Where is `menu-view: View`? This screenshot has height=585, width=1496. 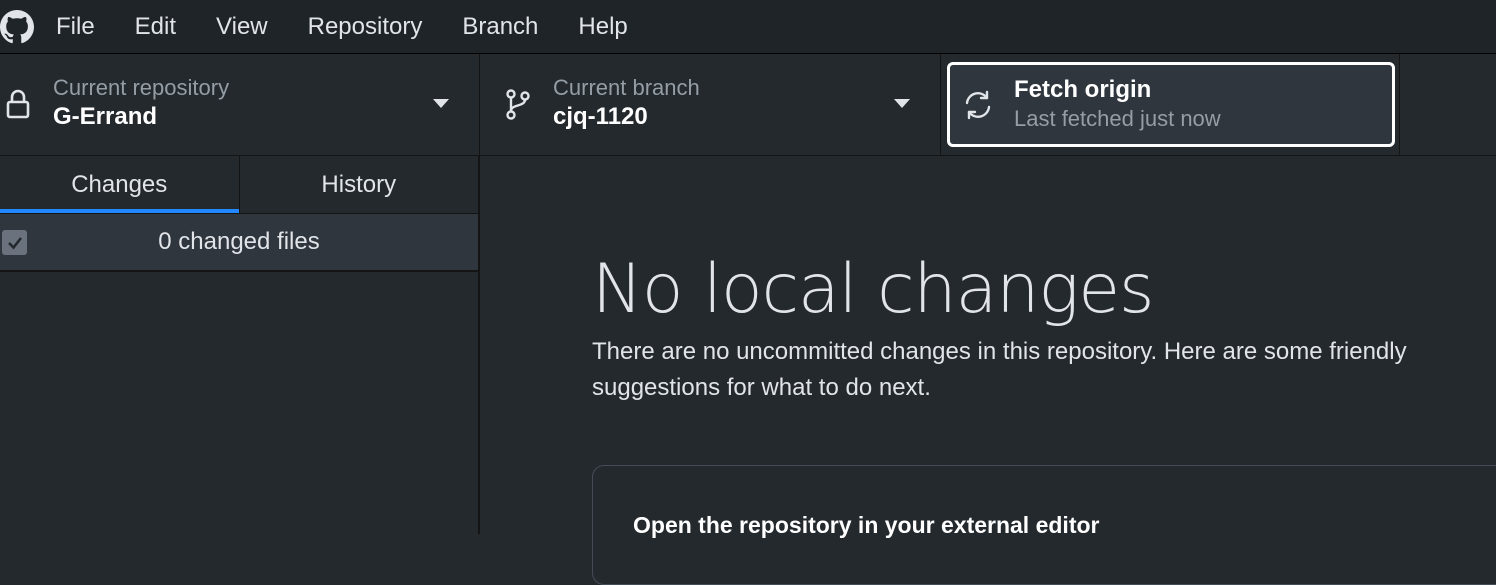 menu-view: View is located at coordinates (242, 27).